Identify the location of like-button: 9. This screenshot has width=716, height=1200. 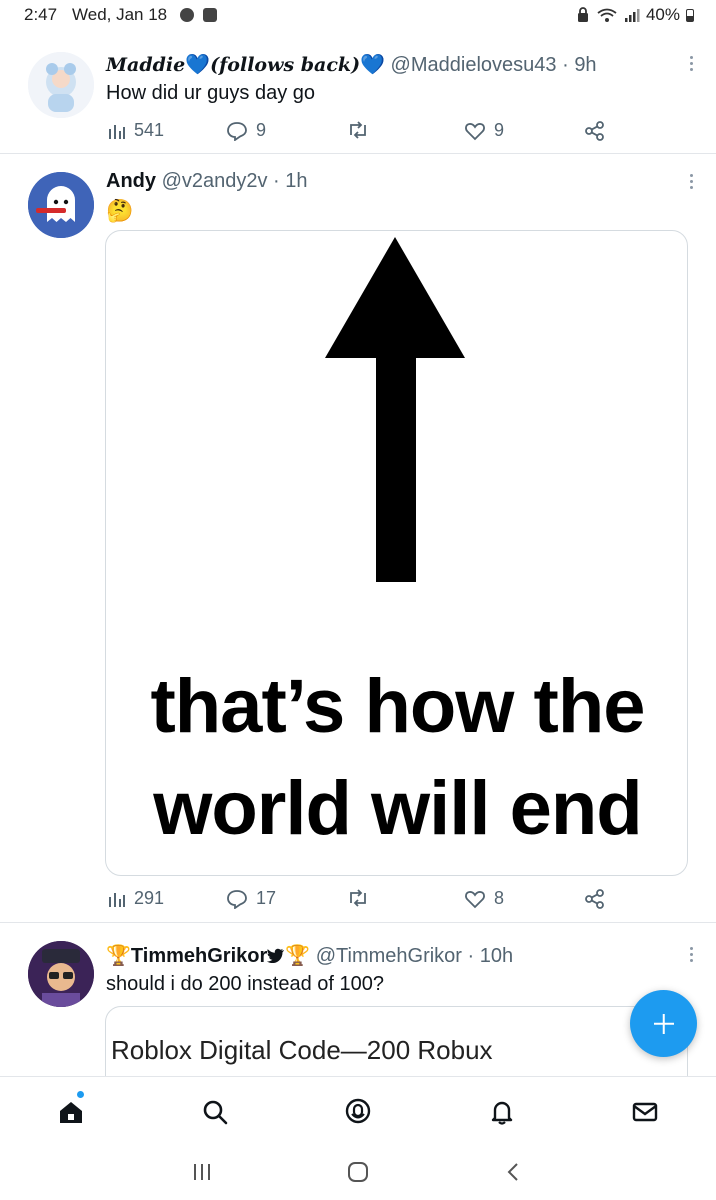
(484, 130).